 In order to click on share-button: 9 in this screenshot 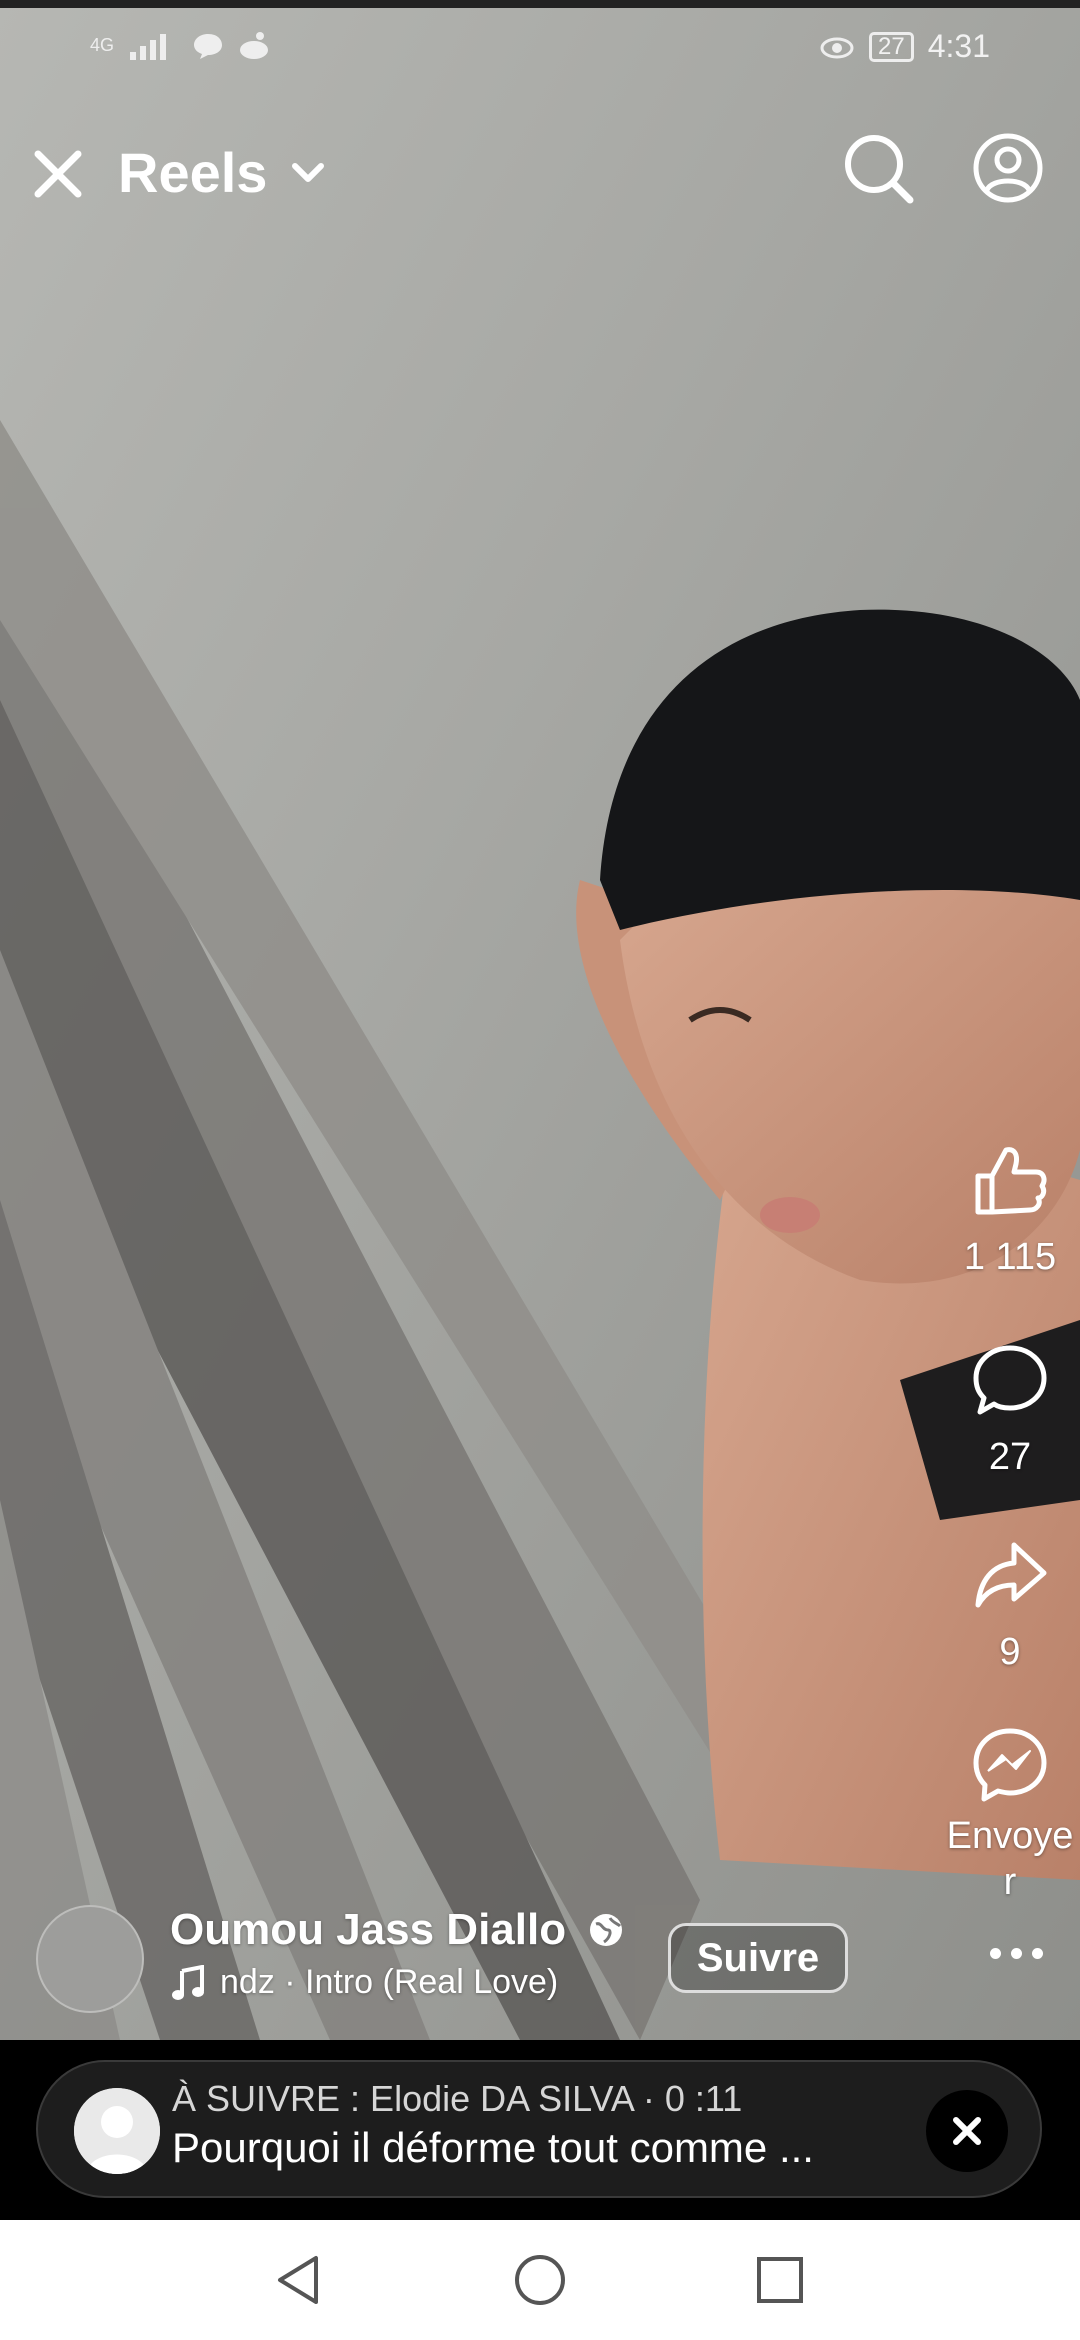, I will do `click(1010, 1604)`.